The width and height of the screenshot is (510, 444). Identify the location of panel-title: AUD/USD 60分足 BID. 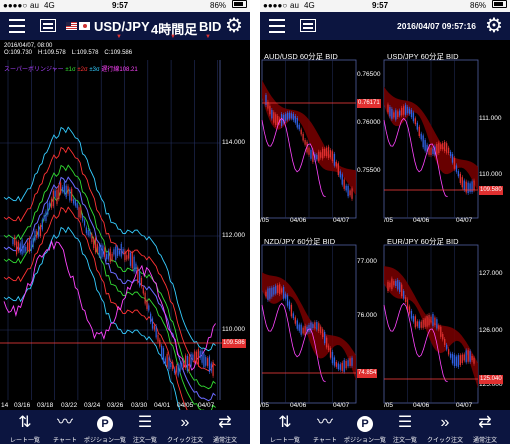
(301, 56).